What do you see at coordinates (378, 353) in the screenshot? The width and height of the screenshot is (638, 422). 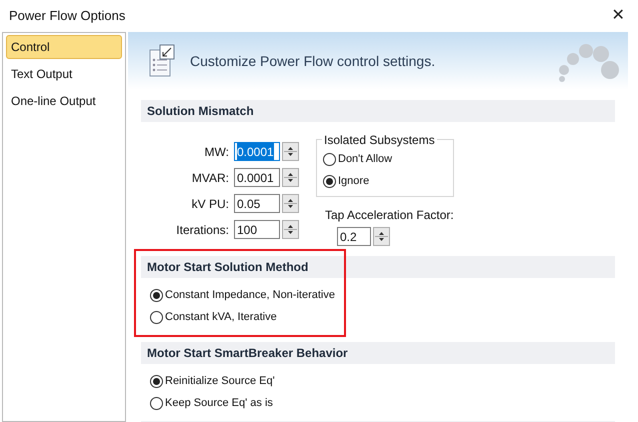 I see `section-header: Motor Start SmartBreaker Behavior` at bounding box center [378, 353].